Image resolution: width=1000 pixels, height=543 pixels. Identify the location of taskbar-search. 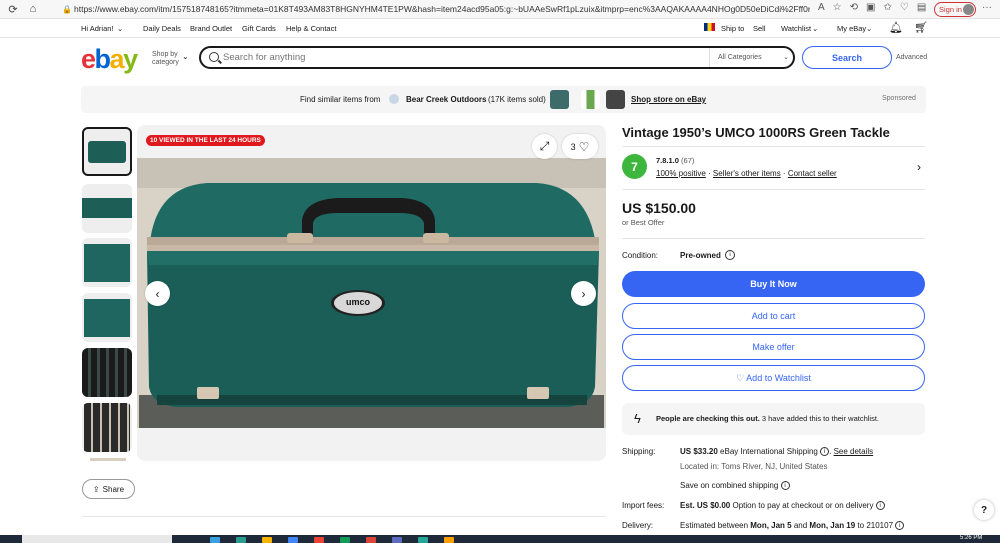
(97, 539).